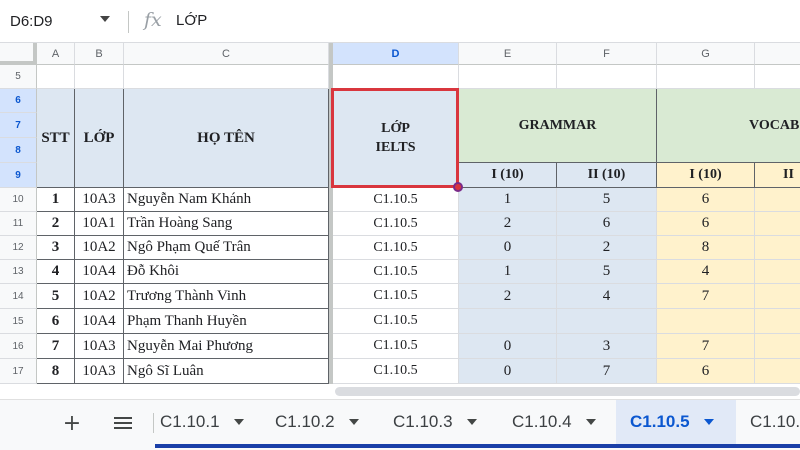 The width and height of the screenshot is (800, 450). What do you see at coordinates (508, 224) in the screenshot?
I see `cell-grammar-1: 2` at bounding box center [508, 224].